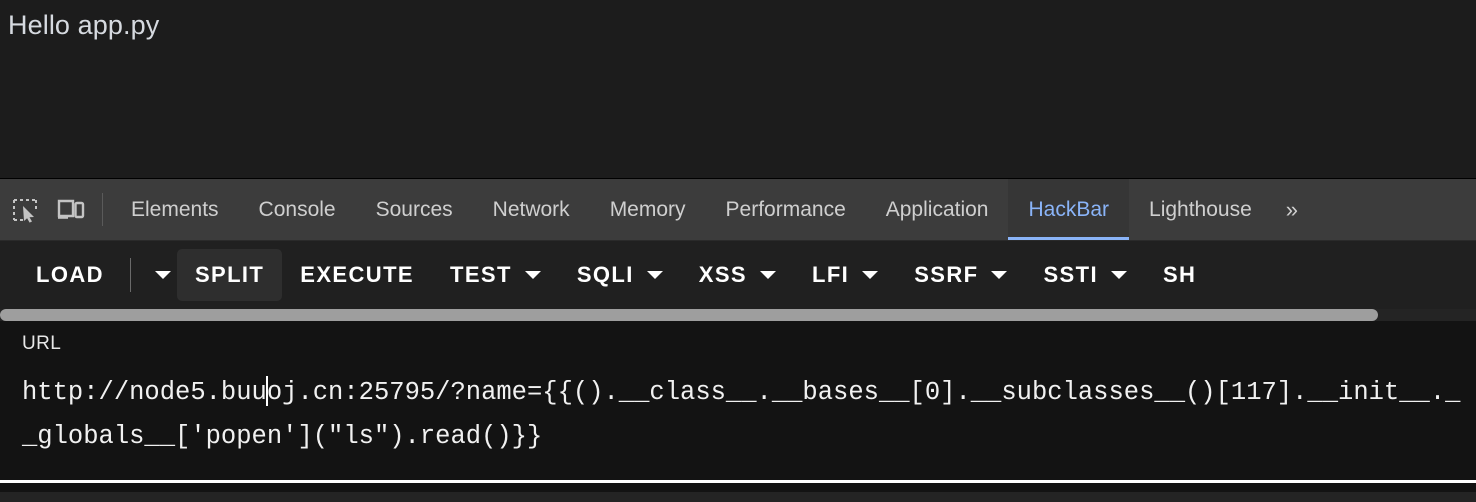  I want to click on inspect-element-icon, so click(25, 210).